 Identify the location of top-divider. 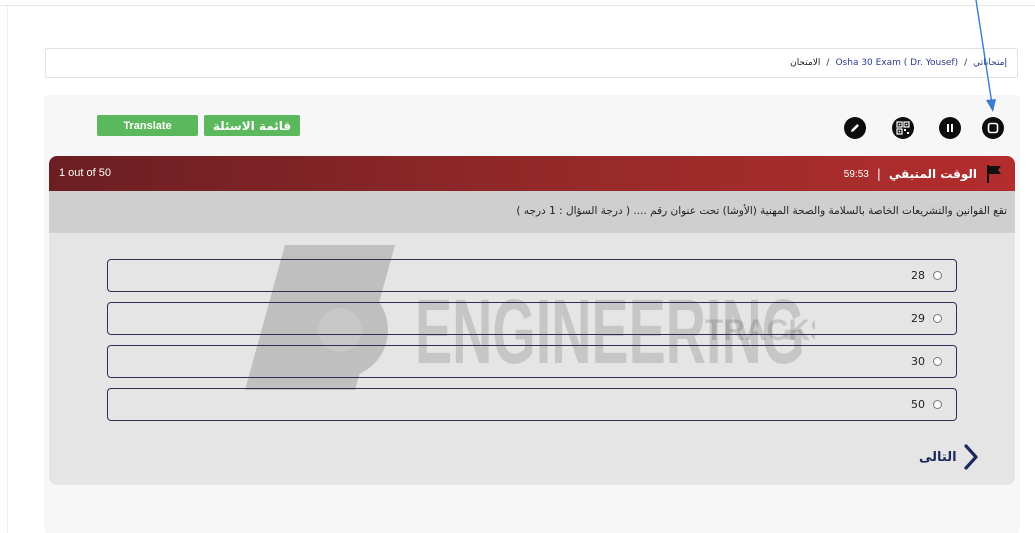
(517, 5).